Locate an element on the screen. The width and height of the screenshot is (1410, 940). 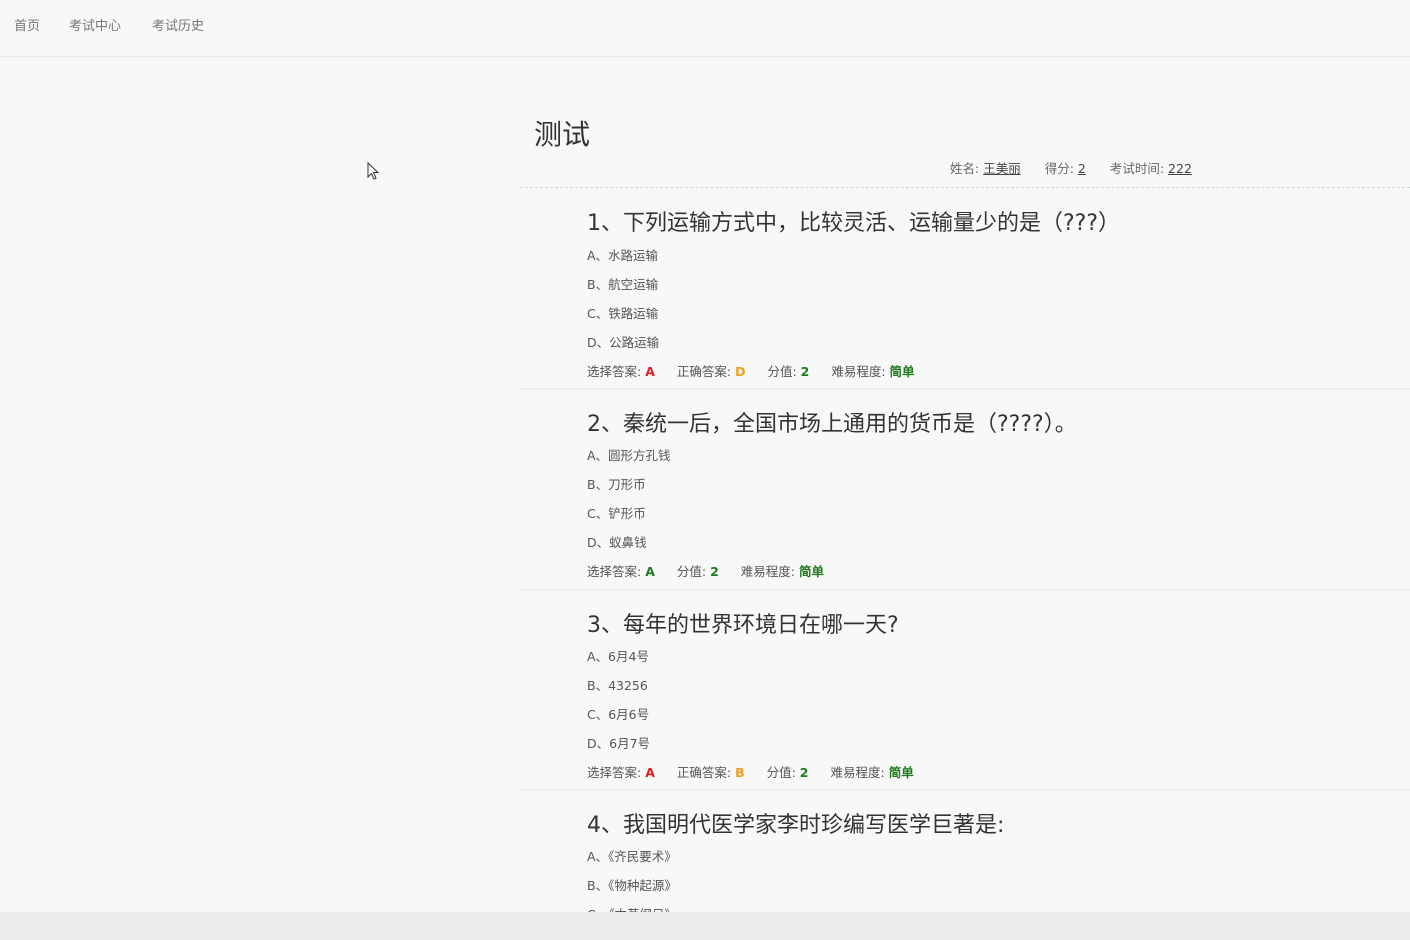
nav-home: 首页 is located at coordinates (27, 24).